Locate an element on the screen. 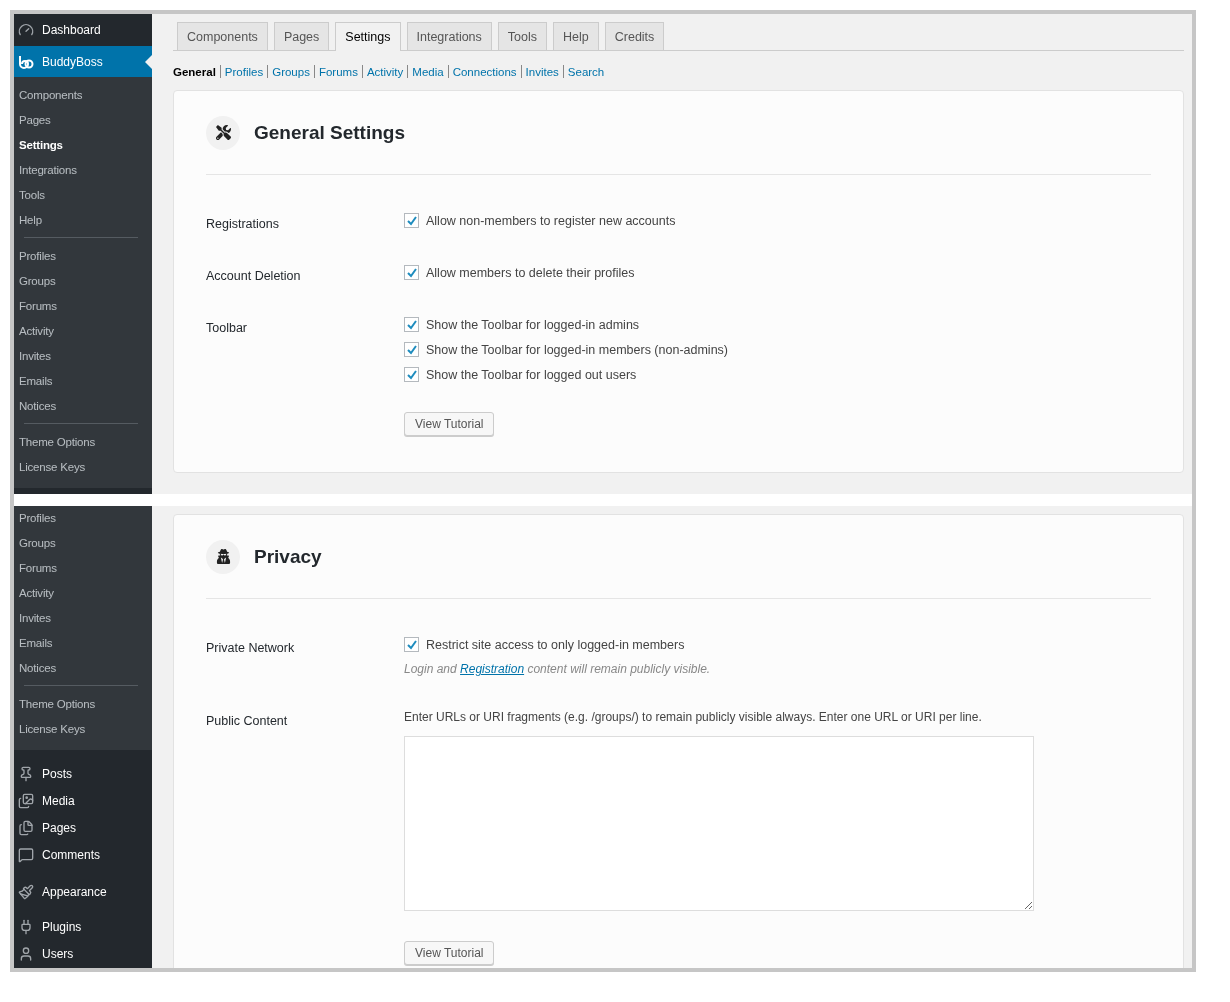 Image resolution: width=1230 pixels, height=1002 pixels. card-title: General Settings is located at coordinates (329, 132).